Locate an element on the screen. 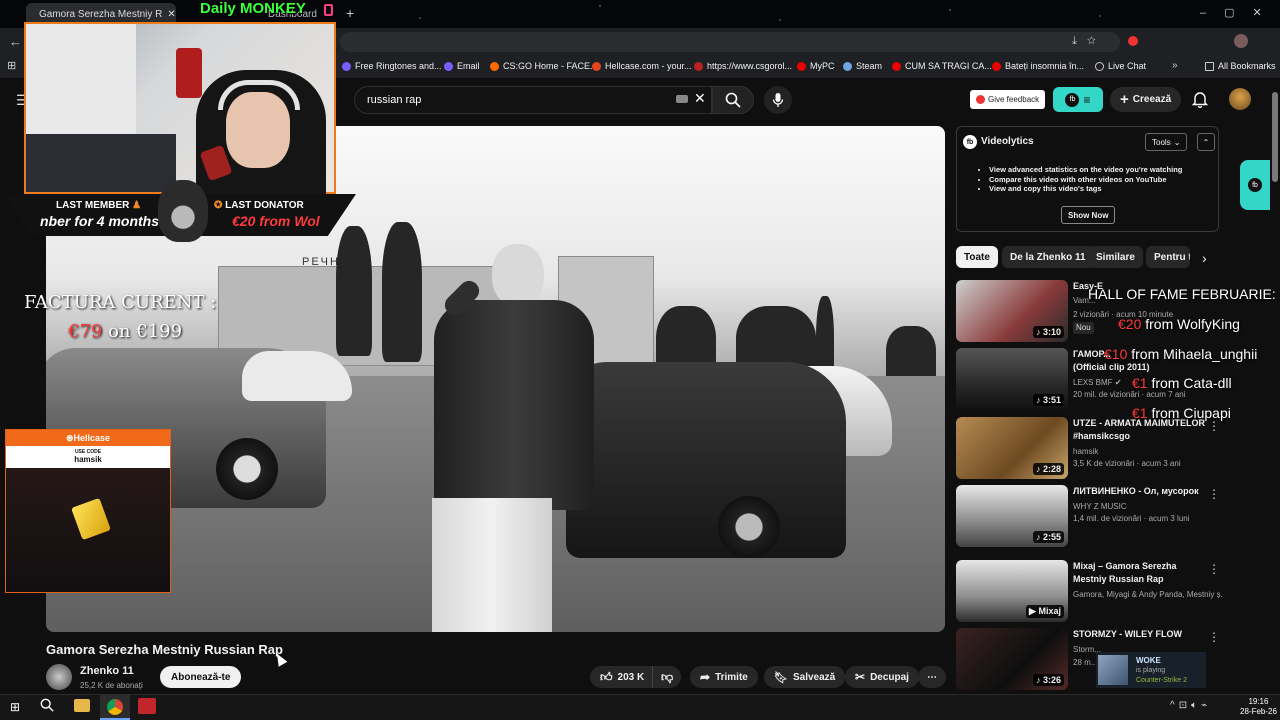  bookmark-label: Email is located at coordinates (468, 66).